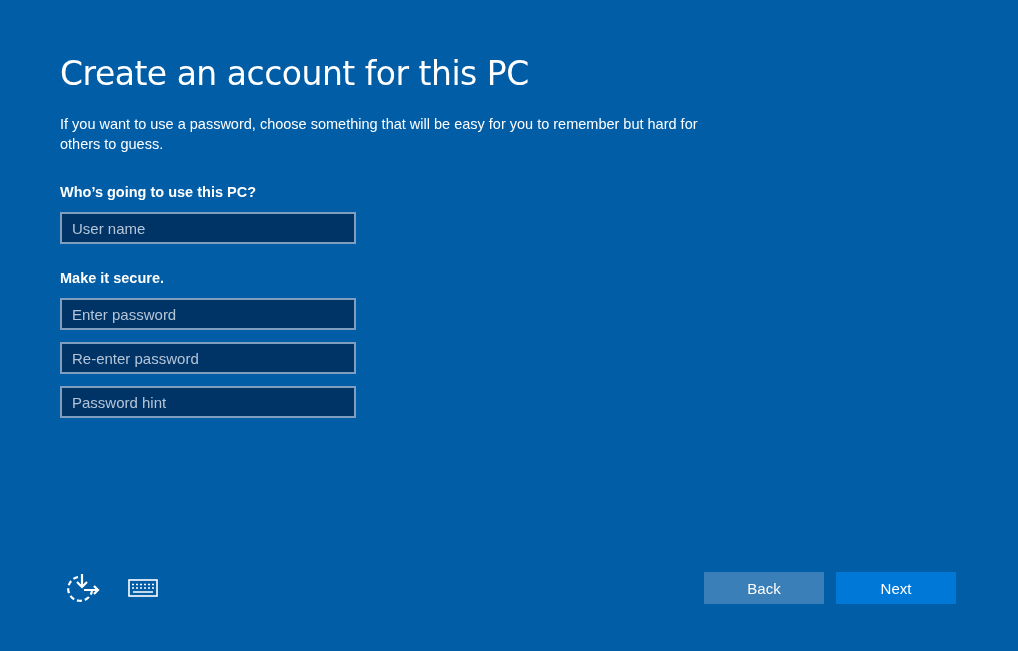 This screenshot has height=651, width=1018. I want to click on text-field: Re-enter password, so click(208, 358).